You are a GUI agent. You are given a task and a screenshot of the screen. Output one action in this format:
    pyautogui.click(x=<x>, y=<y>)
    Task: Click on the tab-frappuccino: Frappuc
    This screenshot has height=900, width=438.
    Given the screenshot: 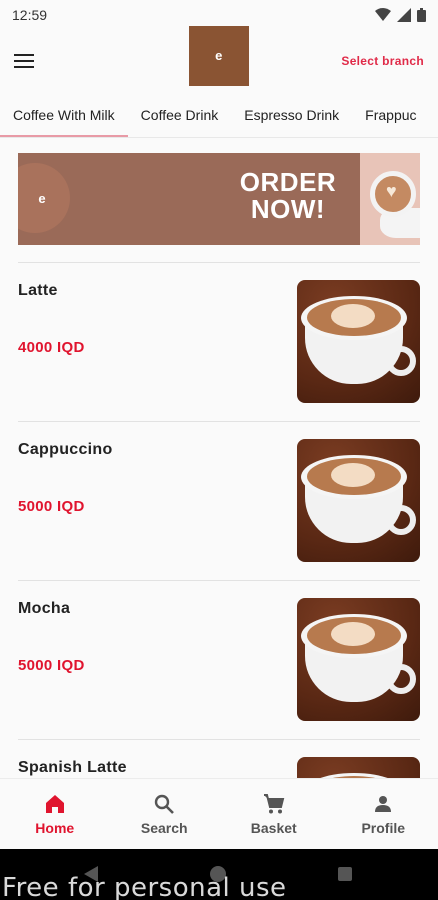 What is the action you would take?
    pyautogui.click(x=390, y=114)
    